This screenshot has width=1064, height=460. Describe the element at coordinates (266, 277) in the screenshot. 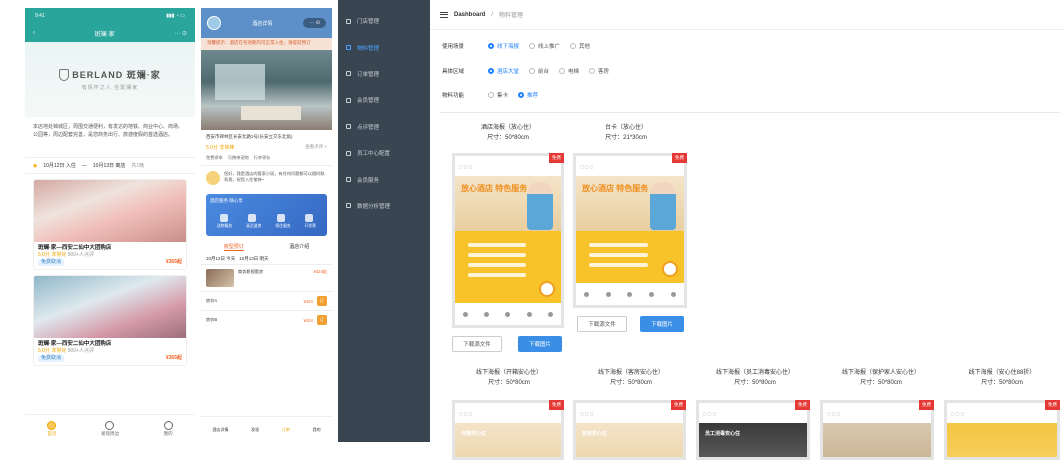

I see `room-type: 商务影视套房 ¥424起` at that location.